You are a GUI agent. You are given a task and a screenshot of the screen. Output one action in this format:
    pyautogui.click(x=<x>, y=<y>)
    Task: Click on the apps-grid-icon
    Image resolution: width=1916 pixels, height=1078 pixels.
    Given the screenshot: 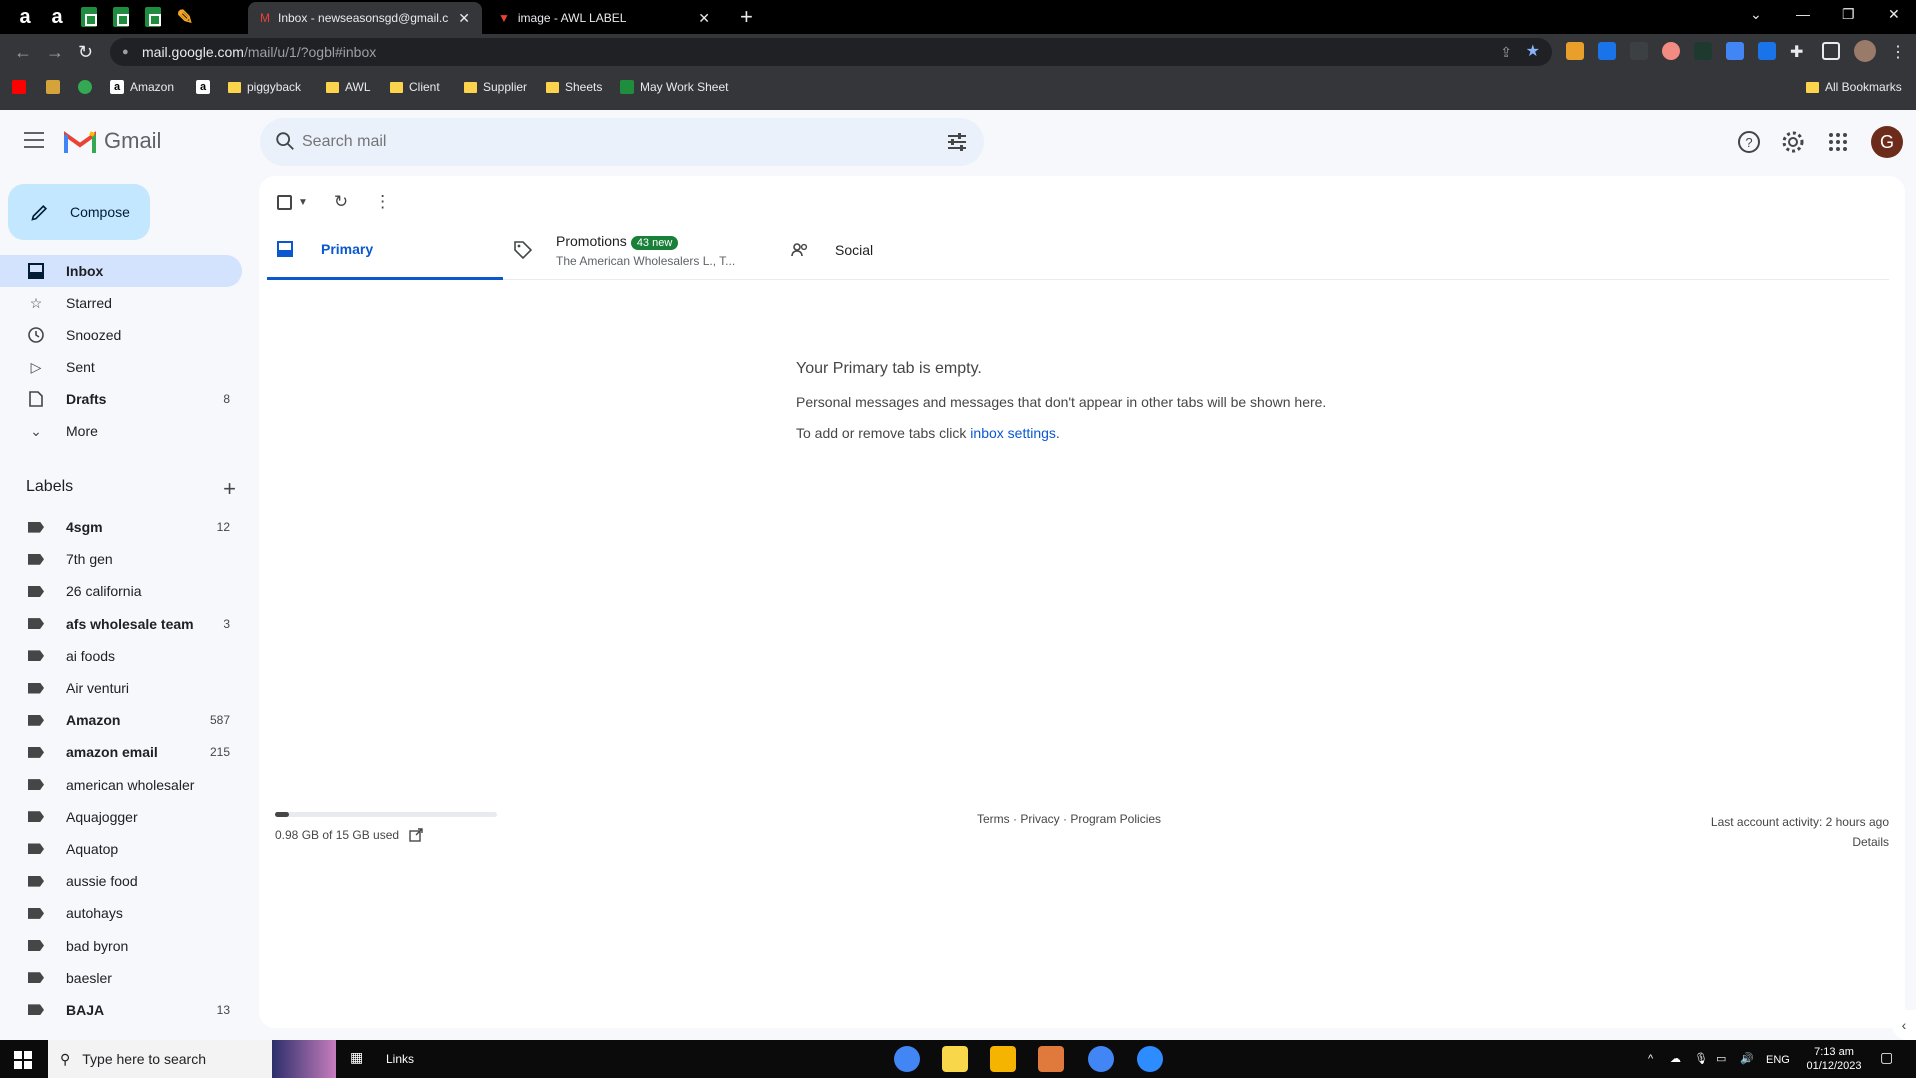 What is the action you would take?
    pyautogui.click(x=1838, y=142)
    